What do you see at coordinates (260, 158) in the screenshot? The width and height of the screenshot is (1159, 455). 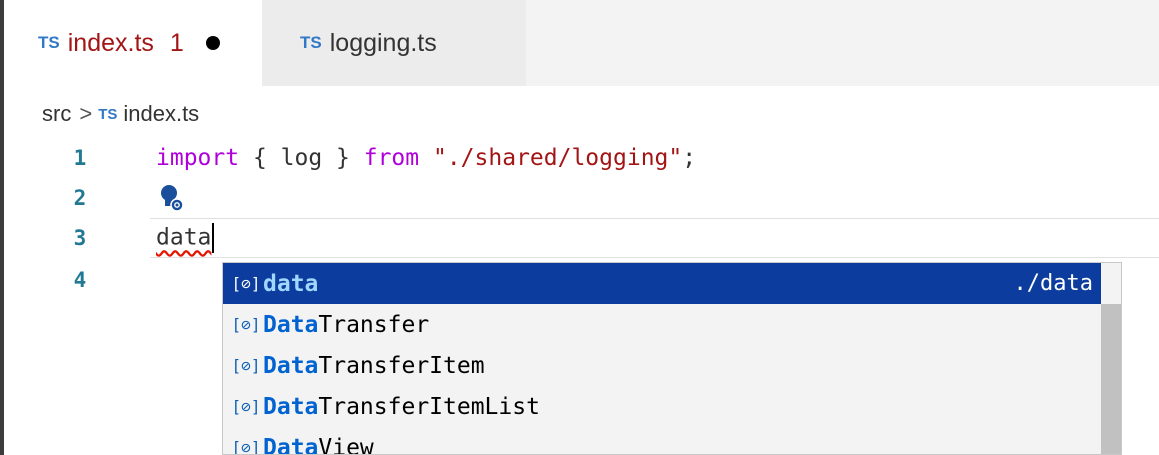 I see `code-punctuation: {` at bounding box center [260, 158].